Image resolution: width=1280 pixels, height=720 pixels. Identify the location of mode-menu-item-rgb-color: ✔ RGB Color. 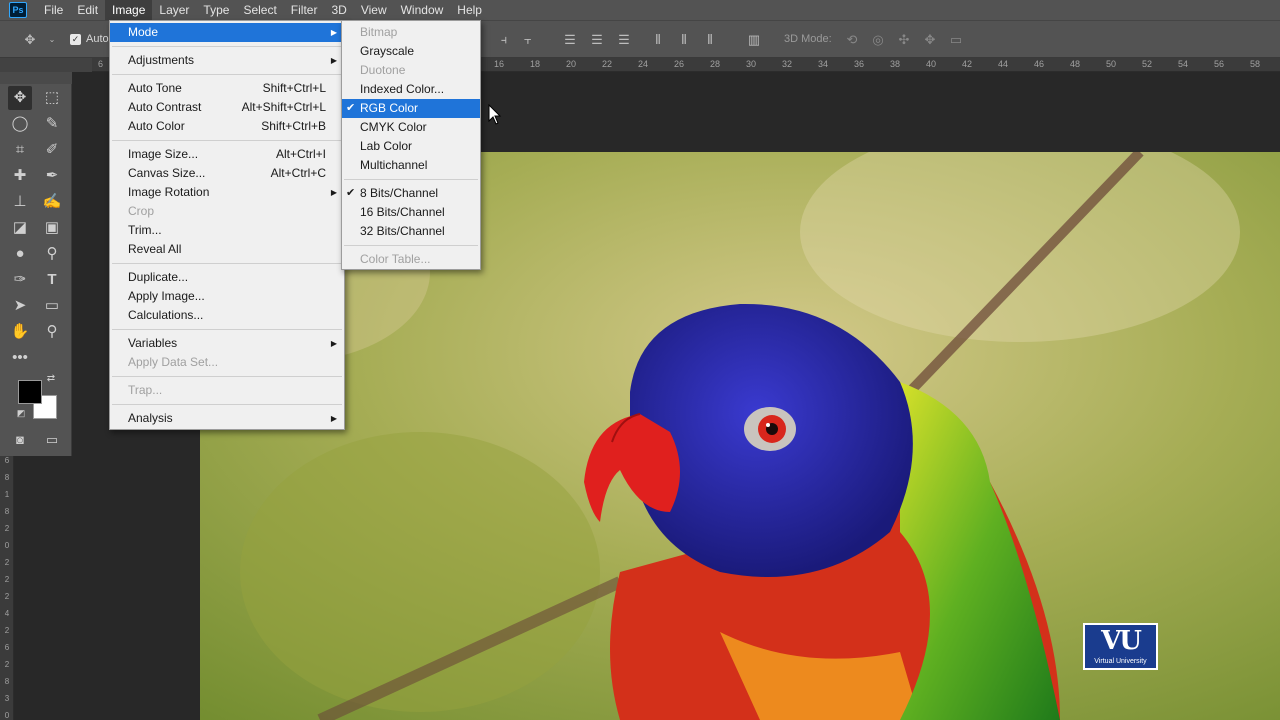
(411, 108).